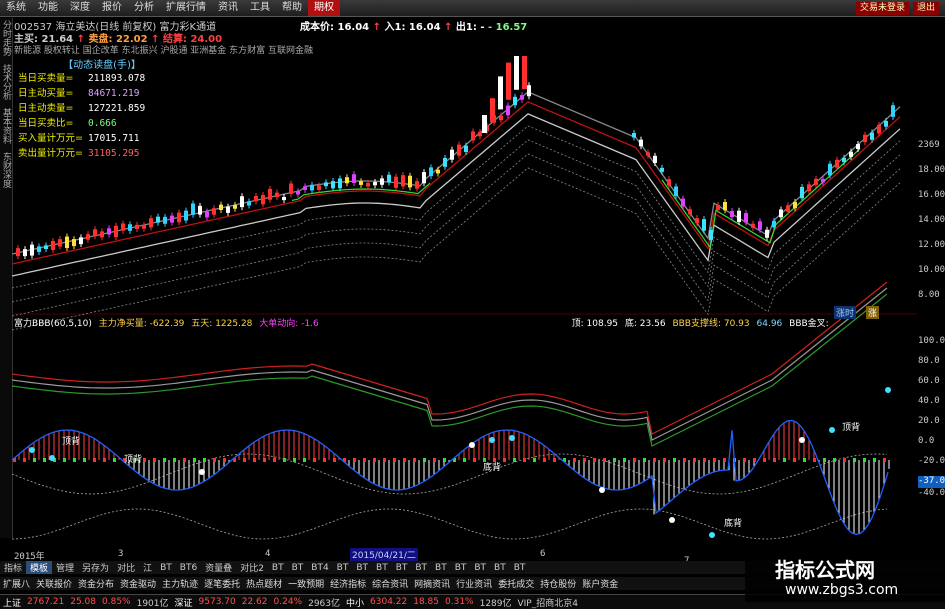 The height and width of the screenshot is (609, 945). What do you see at coordinates (46, 93) in the screenshot?
I see `panel-row-label: 日主动买量=` at bounding box center [46, 93].